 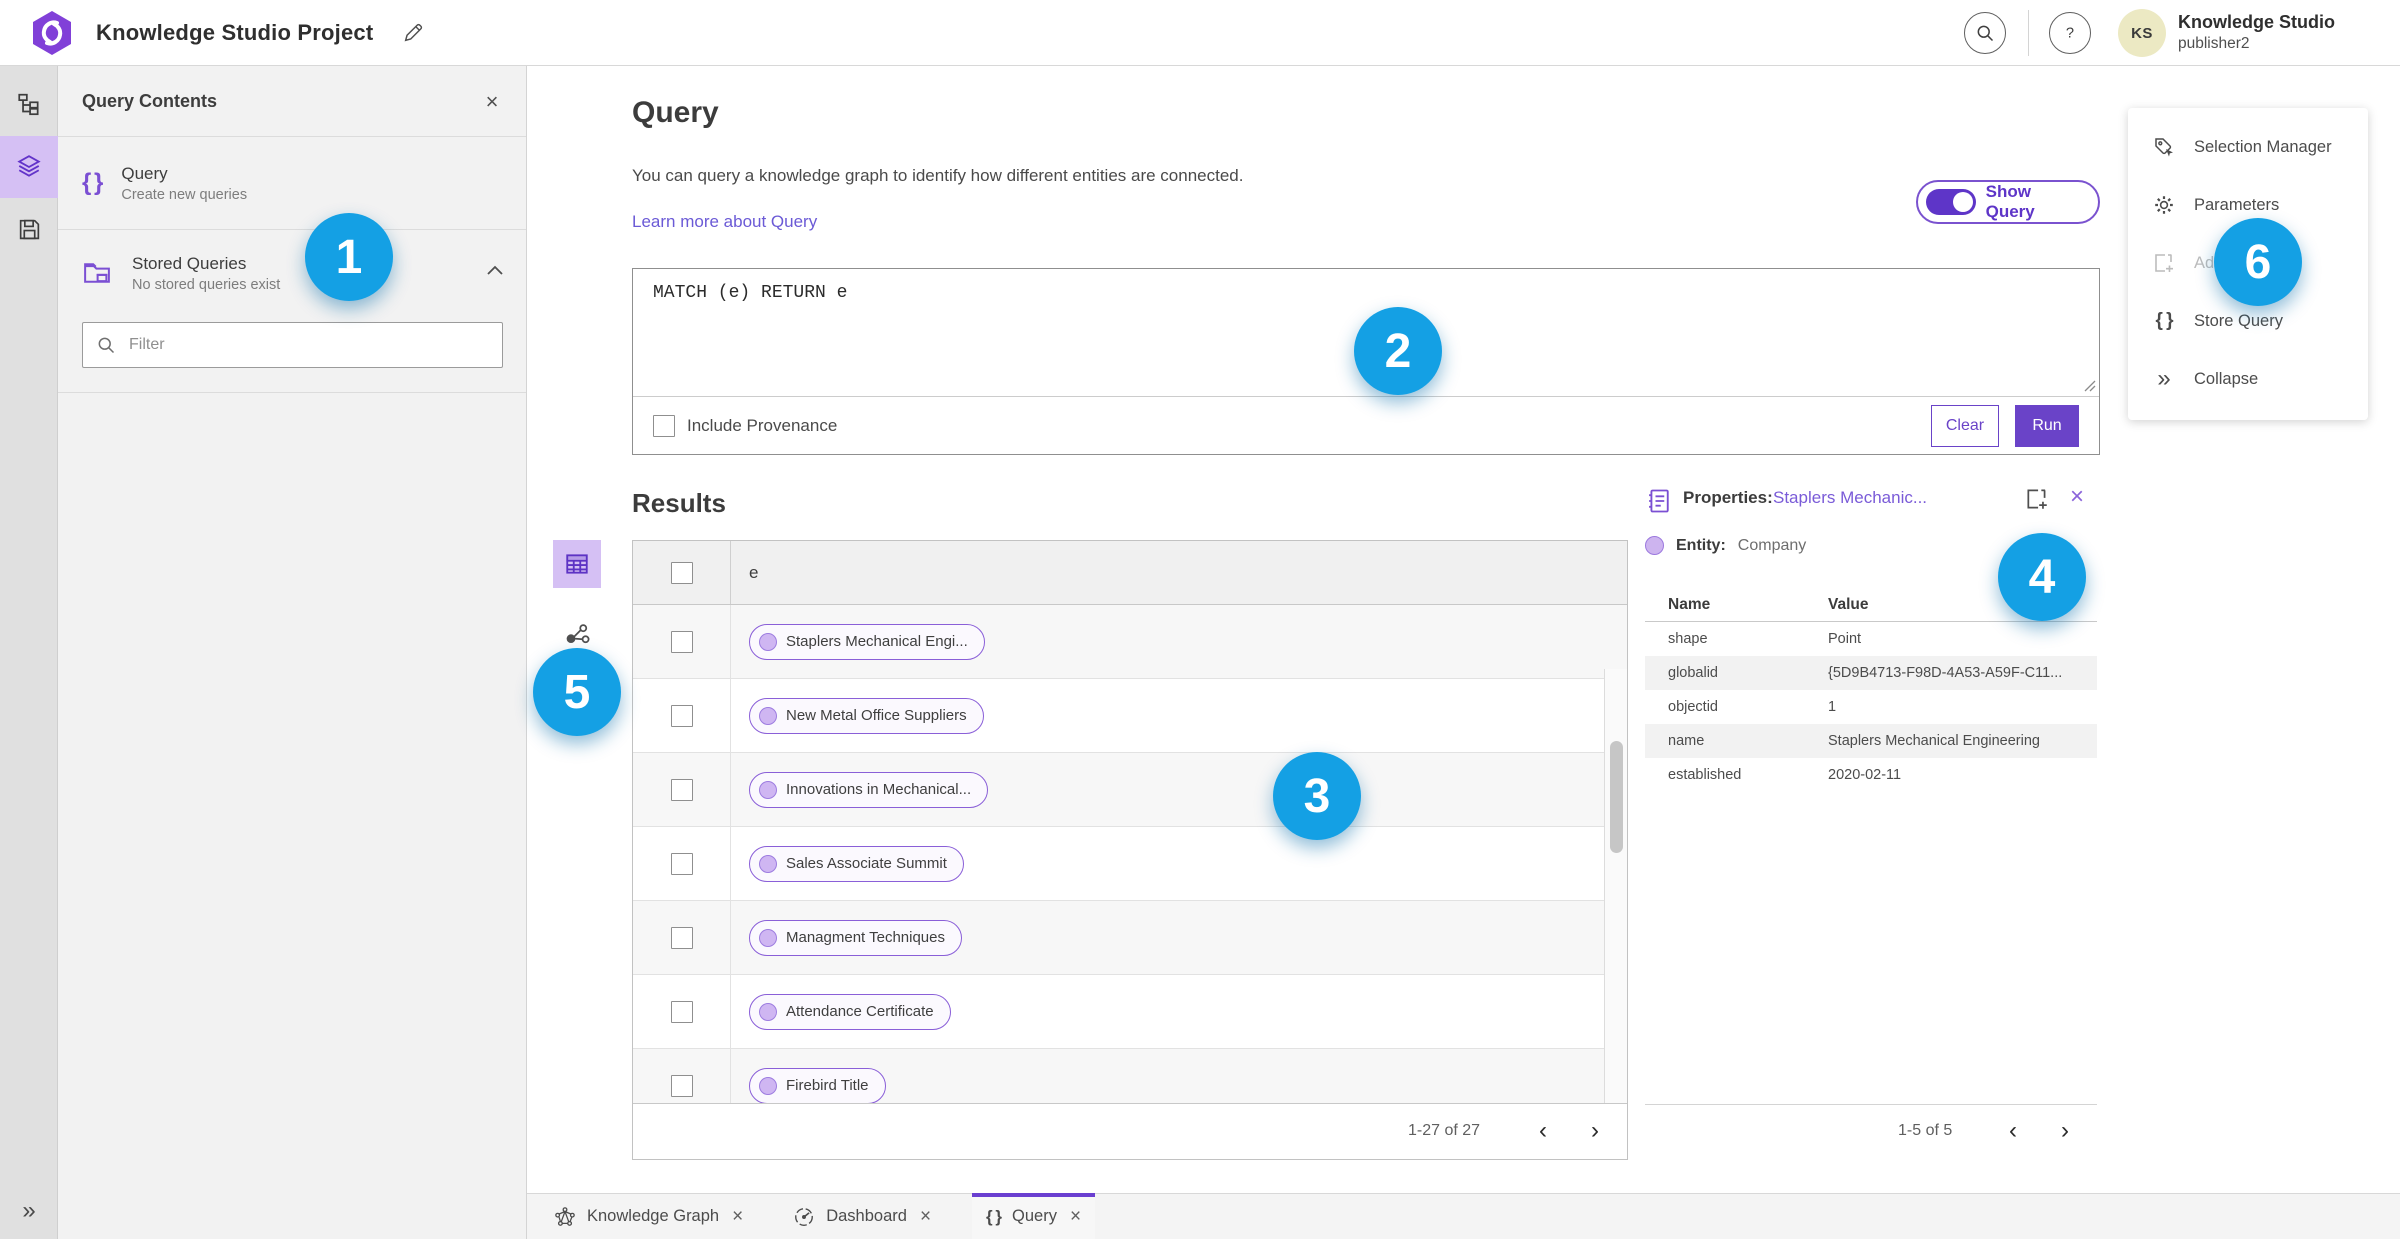 What do you see at coordinates (1659, 501) in the screenshot?
I see `properties-doc-icon` at bounding box center [1659, 501].